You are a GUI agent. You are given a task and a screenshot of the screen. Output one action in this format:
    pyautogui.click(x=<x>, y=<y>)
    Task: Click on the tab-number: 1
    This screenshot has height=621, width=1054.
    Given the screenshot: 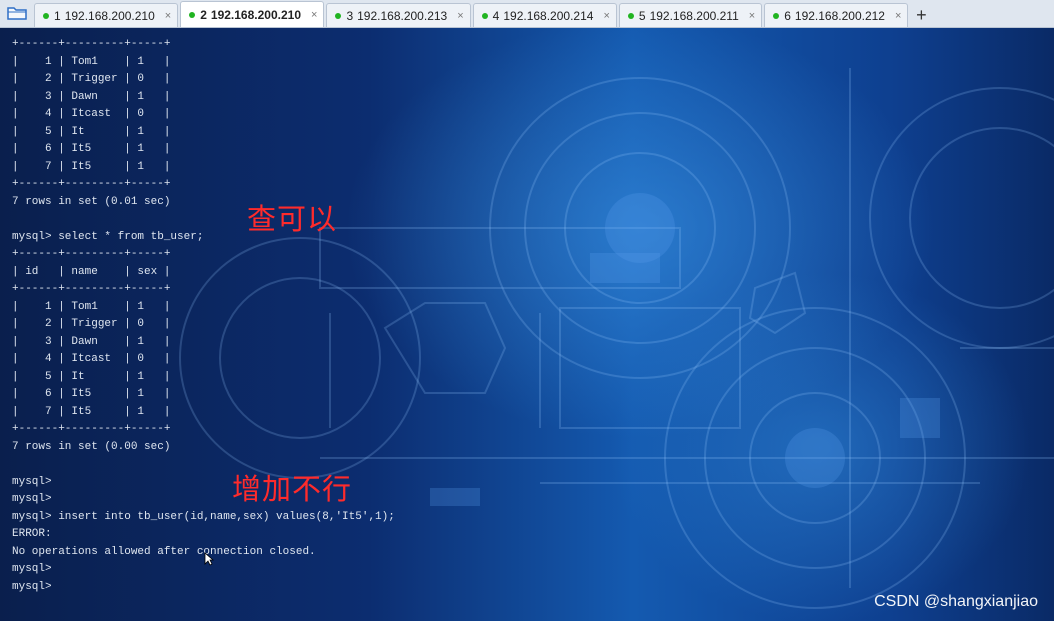 What is the action you would take?
    pyautogui.click(x=57, y=15)
    